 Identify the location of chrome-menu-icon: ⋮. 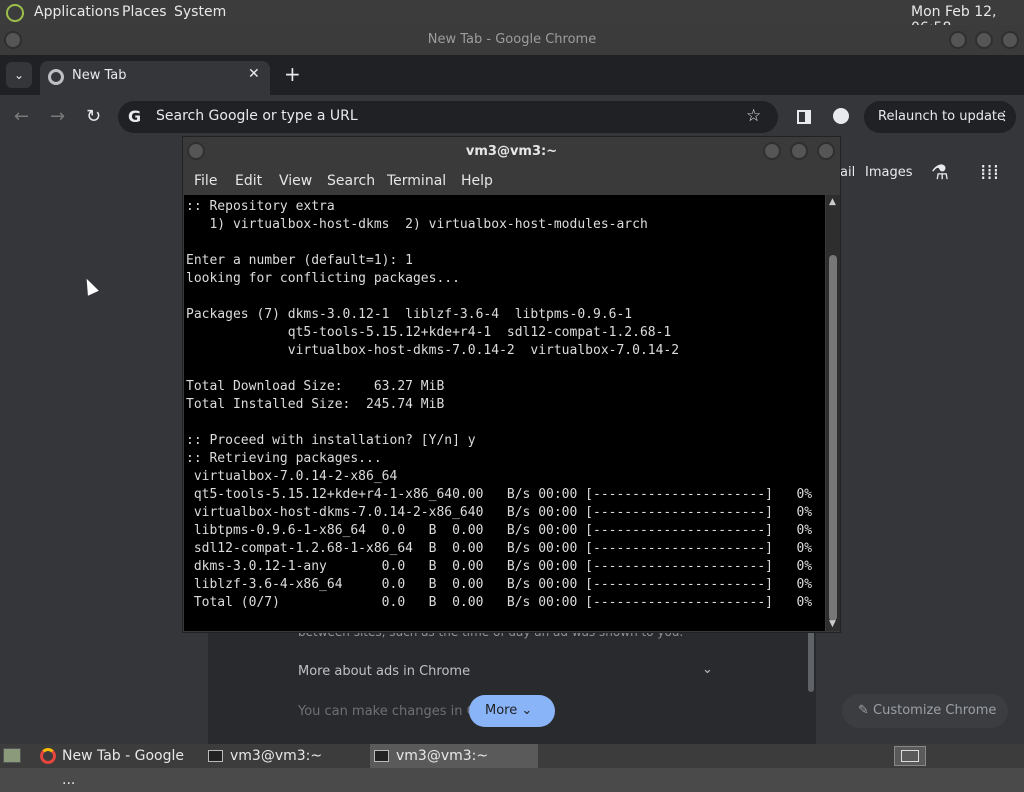
(1004, 117).